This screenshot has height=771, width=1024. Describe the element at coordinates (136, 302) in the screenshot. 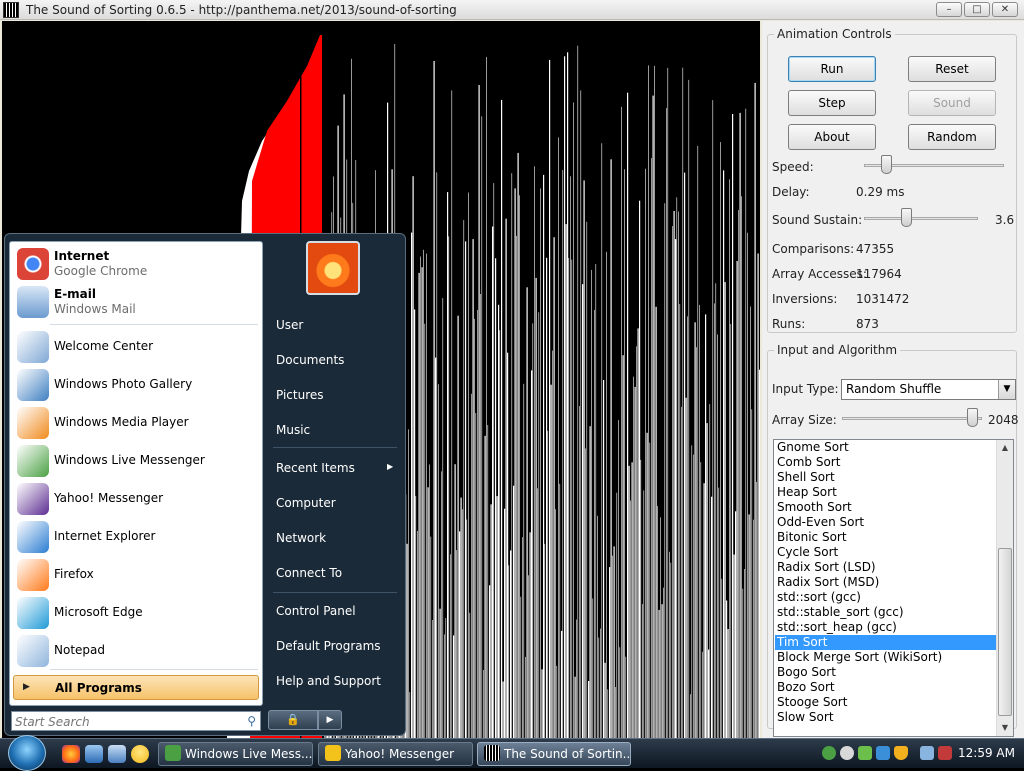

I see `pinned-item-email: E-mail Windows Mail` at that location.